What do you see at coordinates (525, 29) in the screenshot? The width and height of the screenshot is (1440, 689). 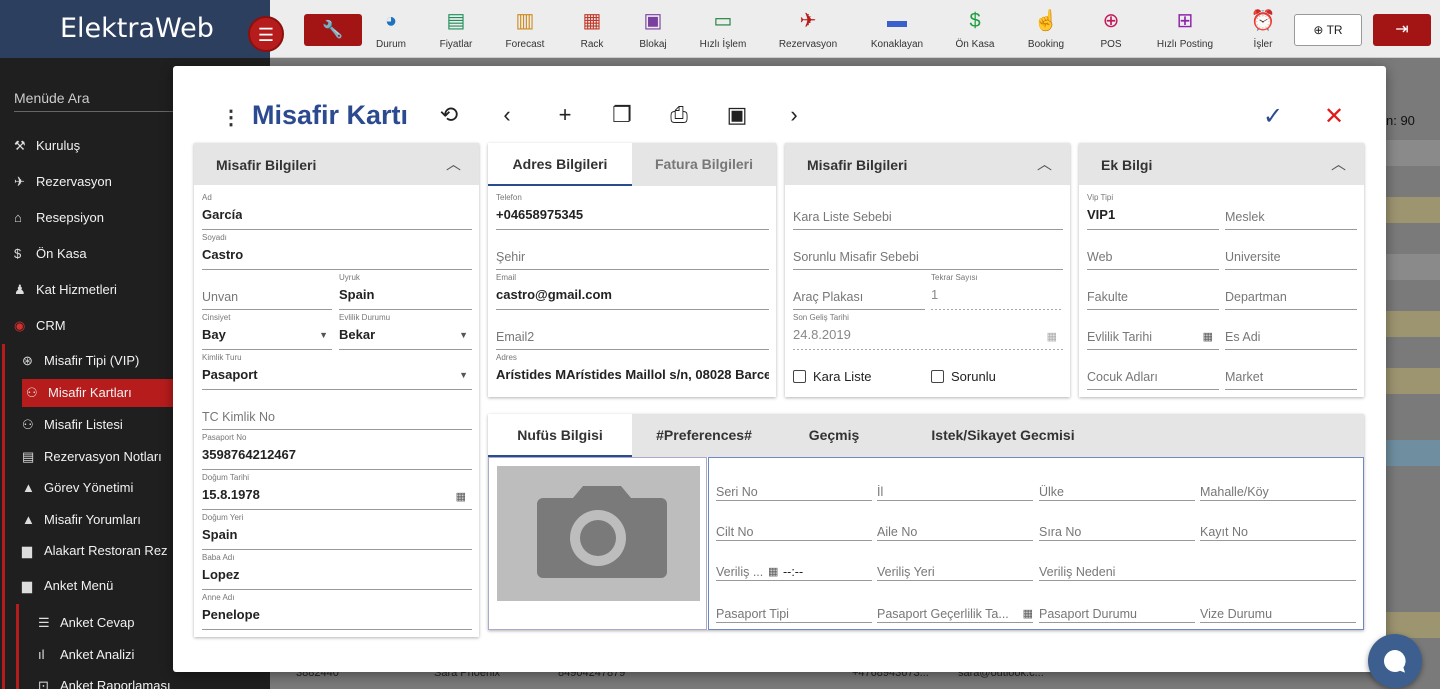 I see `toolbar-forecast-button: ▥ Forecast` at bounding box center [525, 29].